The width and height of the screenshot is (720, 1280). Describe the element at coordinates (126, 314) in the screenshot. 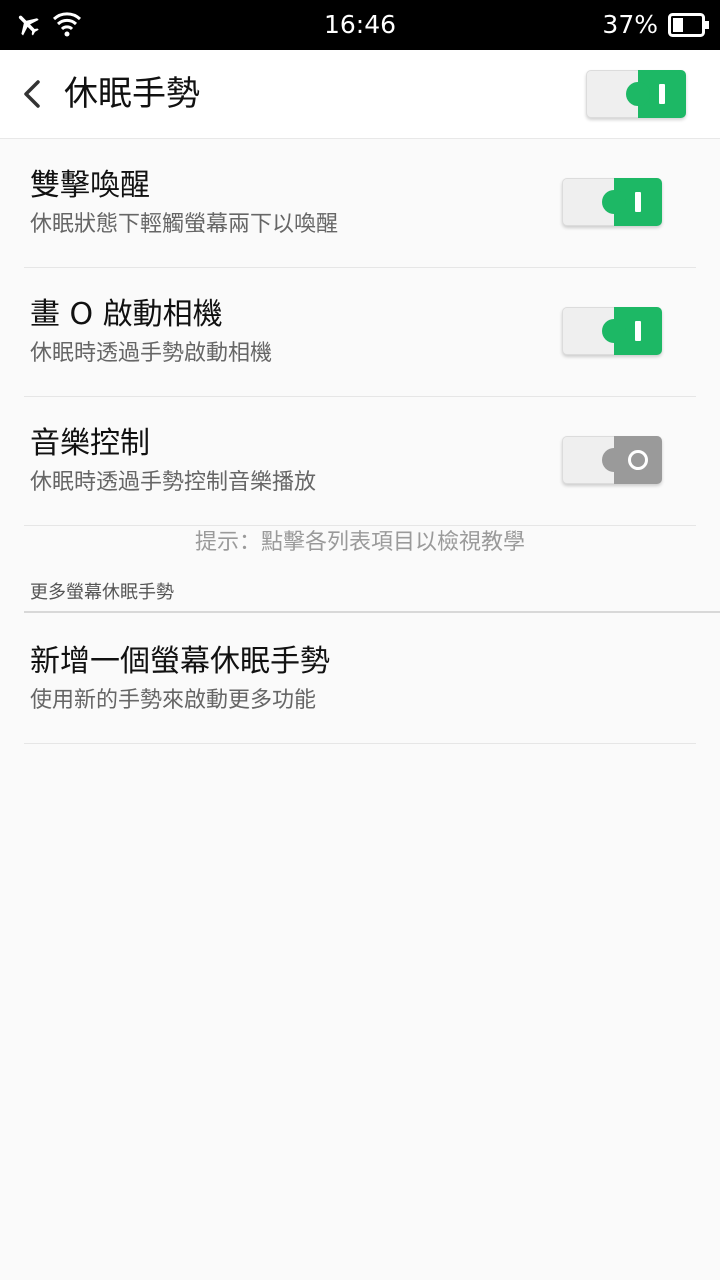

I see `setting-title: 畫 O 啟動相機` at that location.